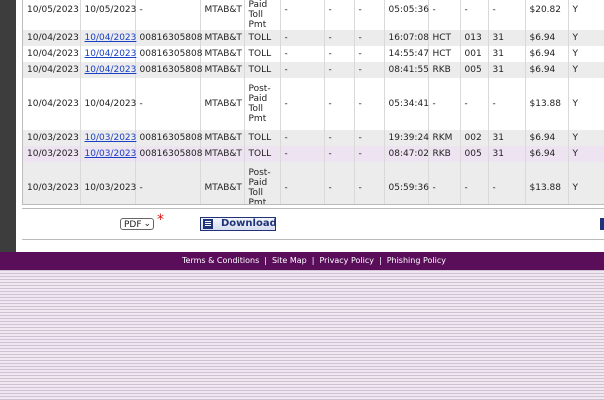 The height and width of the screenshot is (400, 604). What do you see at coordinates (249, 223) in the screenshot?
I see `download-button-label: Download` at bounding box center [249, 223].